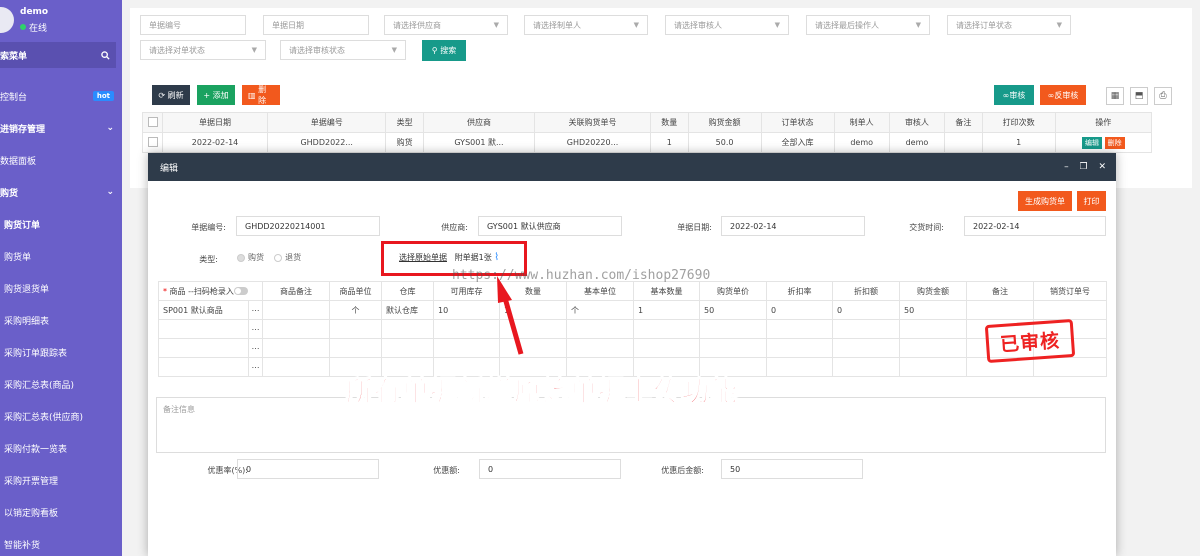 The height and width of the screenshot is (556, 1200). I want to click on minimize-icon: –, so click(1066, 167).